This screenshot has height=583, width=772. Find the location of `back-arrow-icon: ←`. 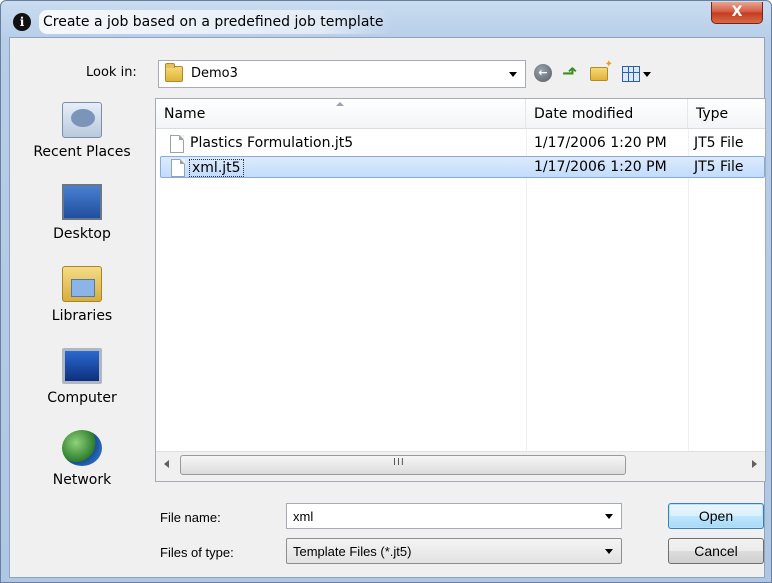

back-arrow-icon: ← is located at coordinates (543, 73).